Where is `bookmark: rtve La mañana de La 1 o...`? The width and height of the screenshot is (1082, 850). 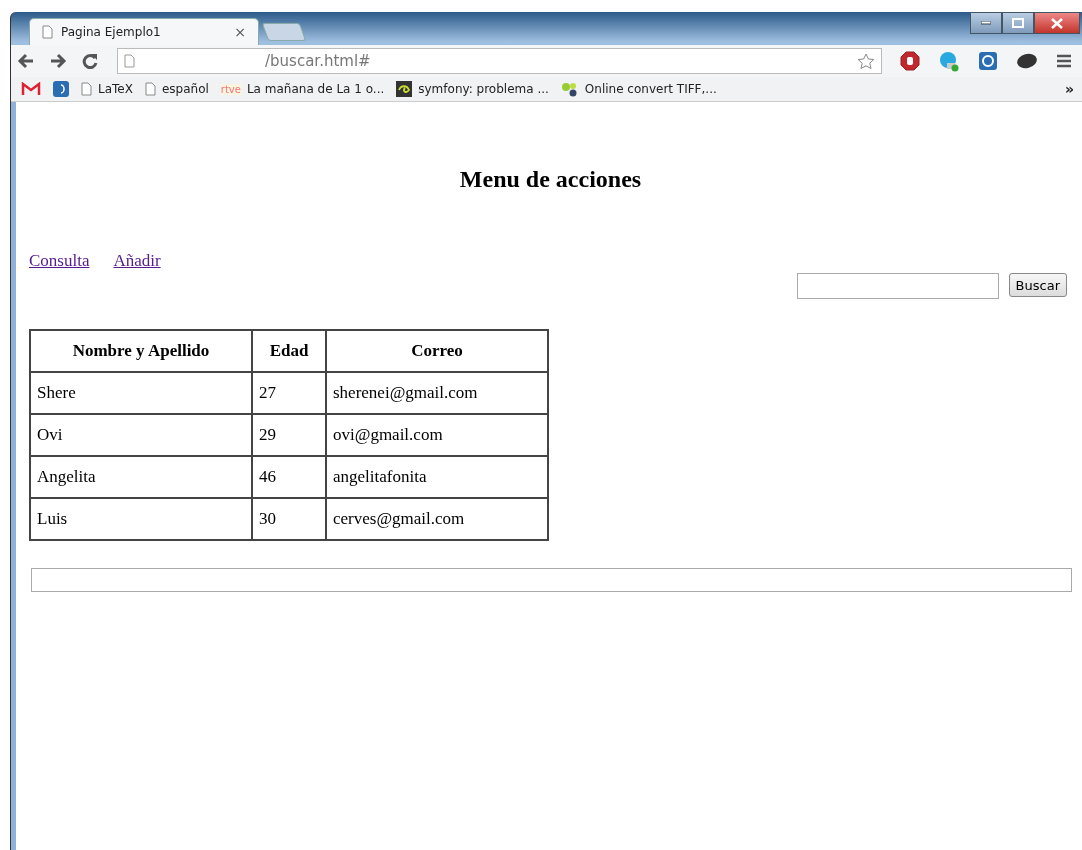
bookmark: rtve La mañana de La 1 o... is located at coordinates (302, 89).